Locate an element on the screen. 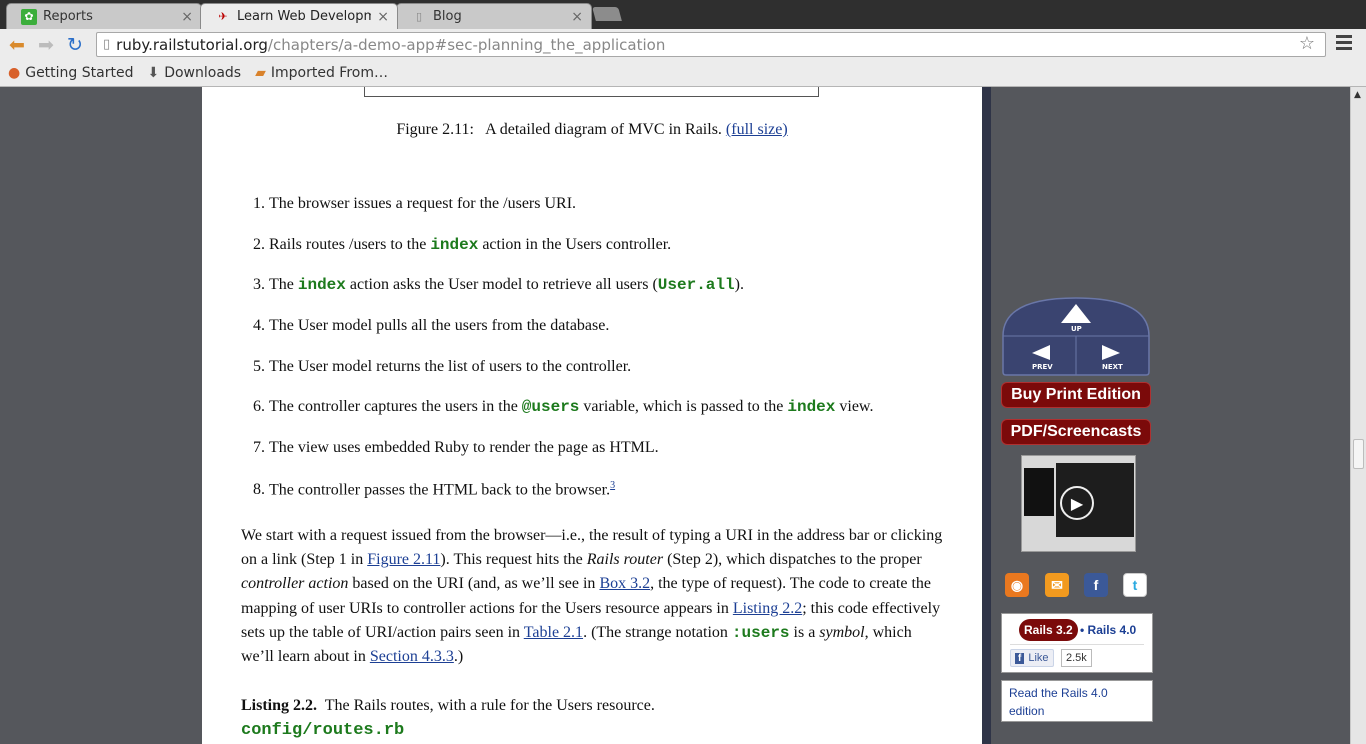  text: (Step 2), which dispatches to the proper is located at coordinates (792, 560).